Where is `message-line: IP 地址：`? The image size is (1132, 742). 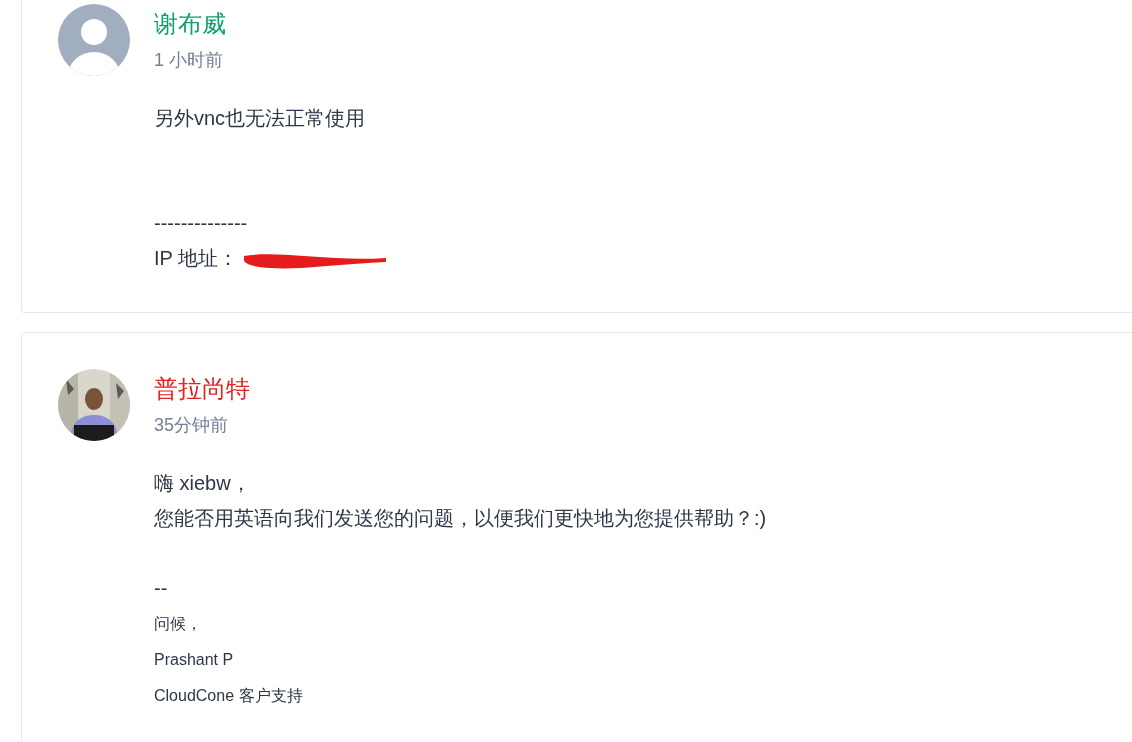
message-line: IP 地址： is located at coordinates (196, 258).